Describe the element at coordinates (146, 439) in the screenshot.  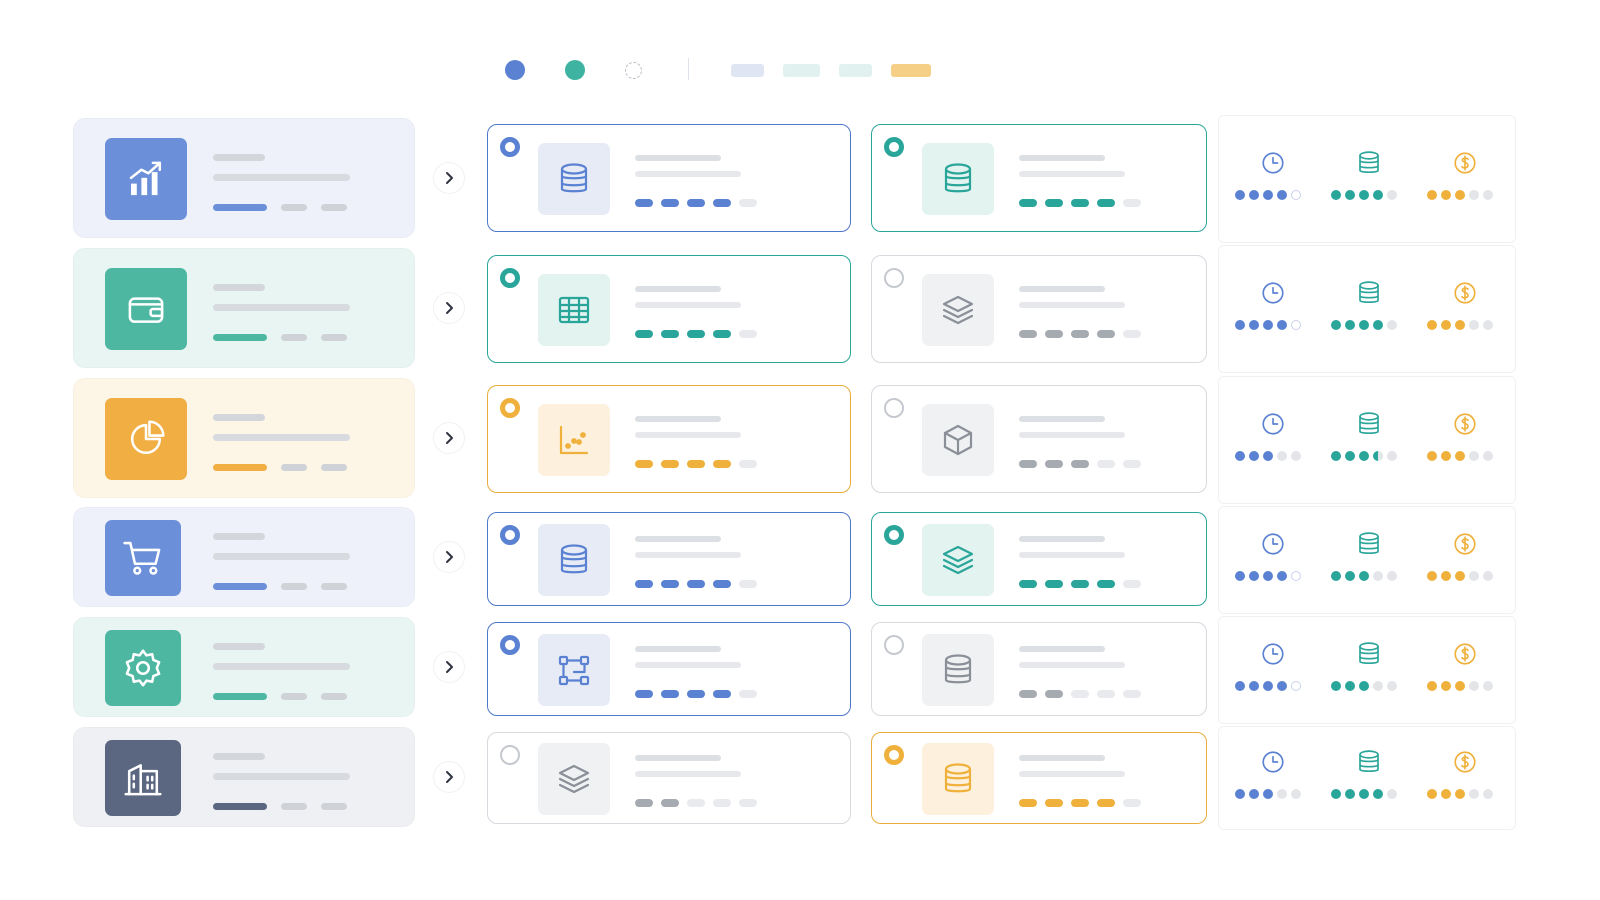
I see `pie-chart-icon` at that location.